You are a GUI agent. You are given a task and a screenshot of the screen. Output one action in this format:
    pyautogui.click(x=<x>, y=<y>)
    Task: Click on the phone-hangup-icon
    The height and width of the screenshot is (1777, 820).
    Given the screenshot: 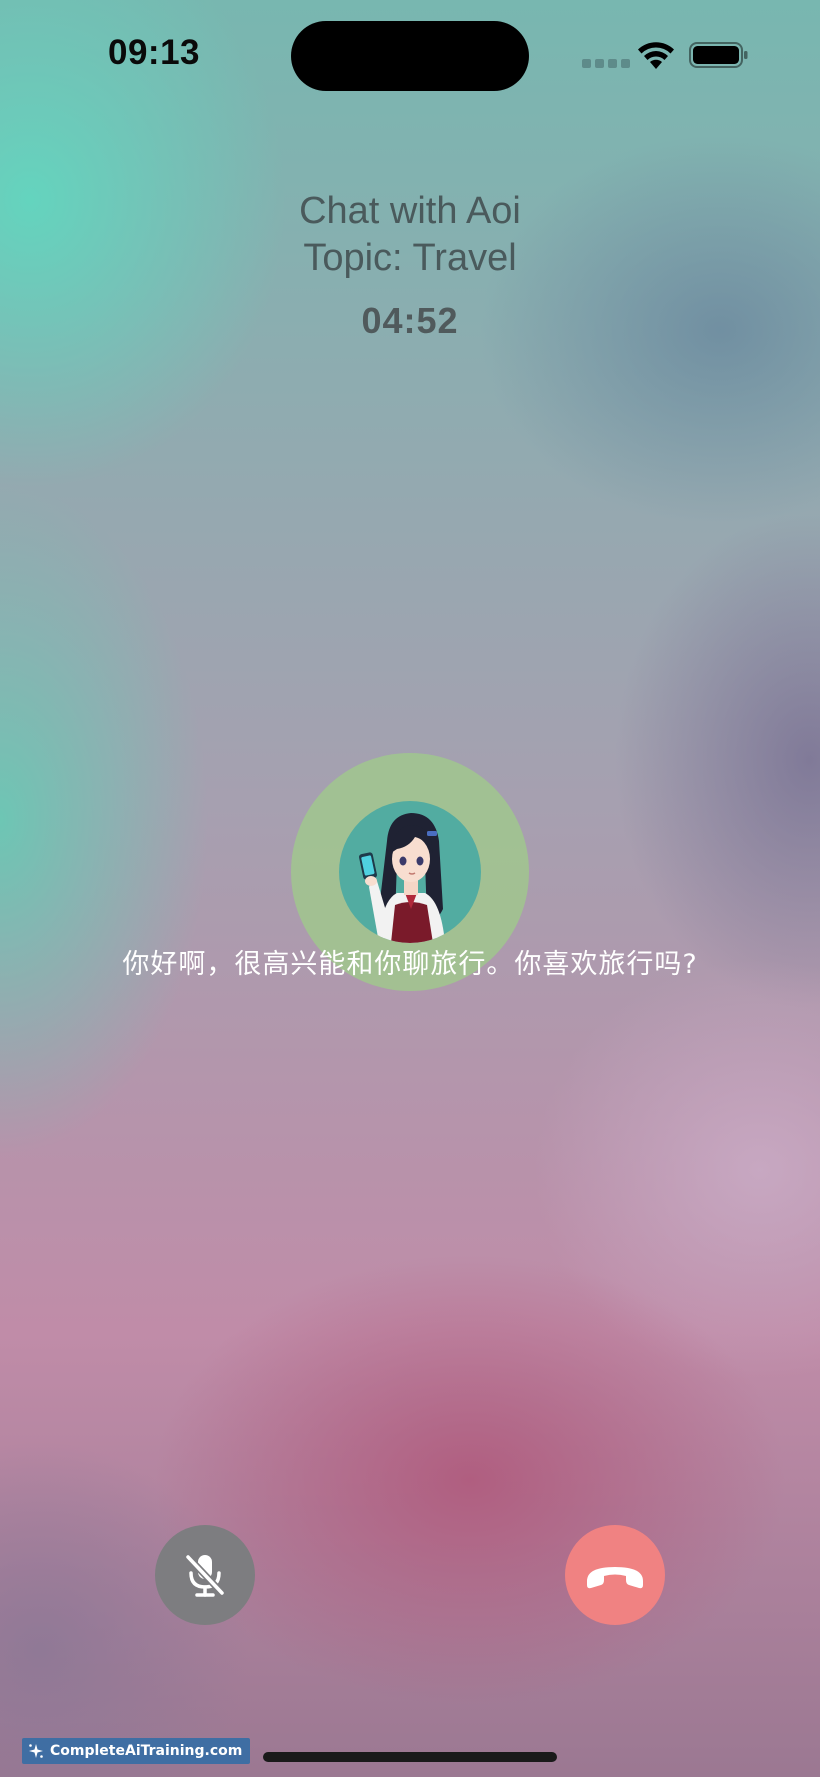 What is the action you would take?
    pyautogui.click(x=615, y=1578)
    